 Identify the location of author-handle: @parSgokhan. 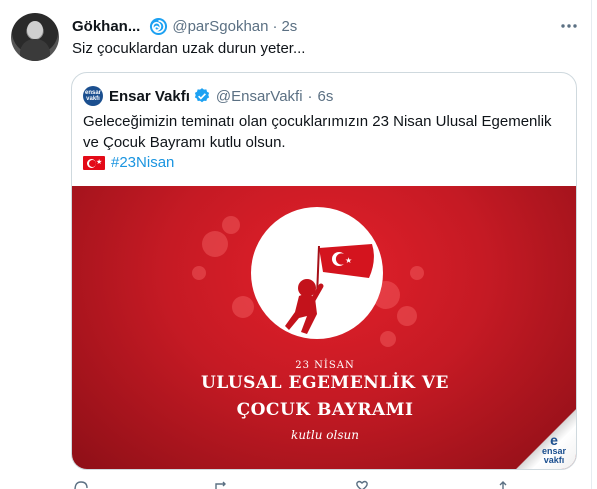
(220, 26).